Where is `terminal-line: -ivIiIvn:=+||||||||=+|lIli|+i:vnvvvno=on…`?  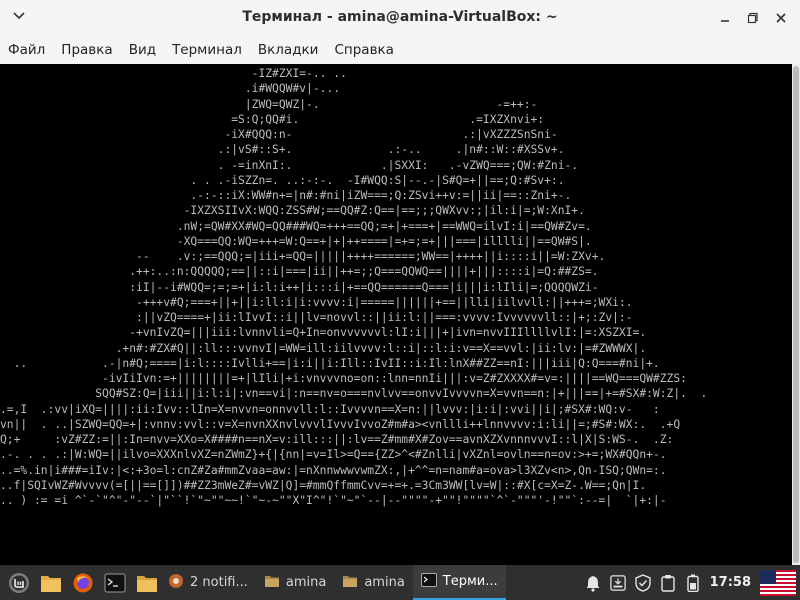 terminal-line: -ivIiIvn:=+||||||||=+|lIli|+i:vnvvvno=on… is located at coordinates (343, 378).